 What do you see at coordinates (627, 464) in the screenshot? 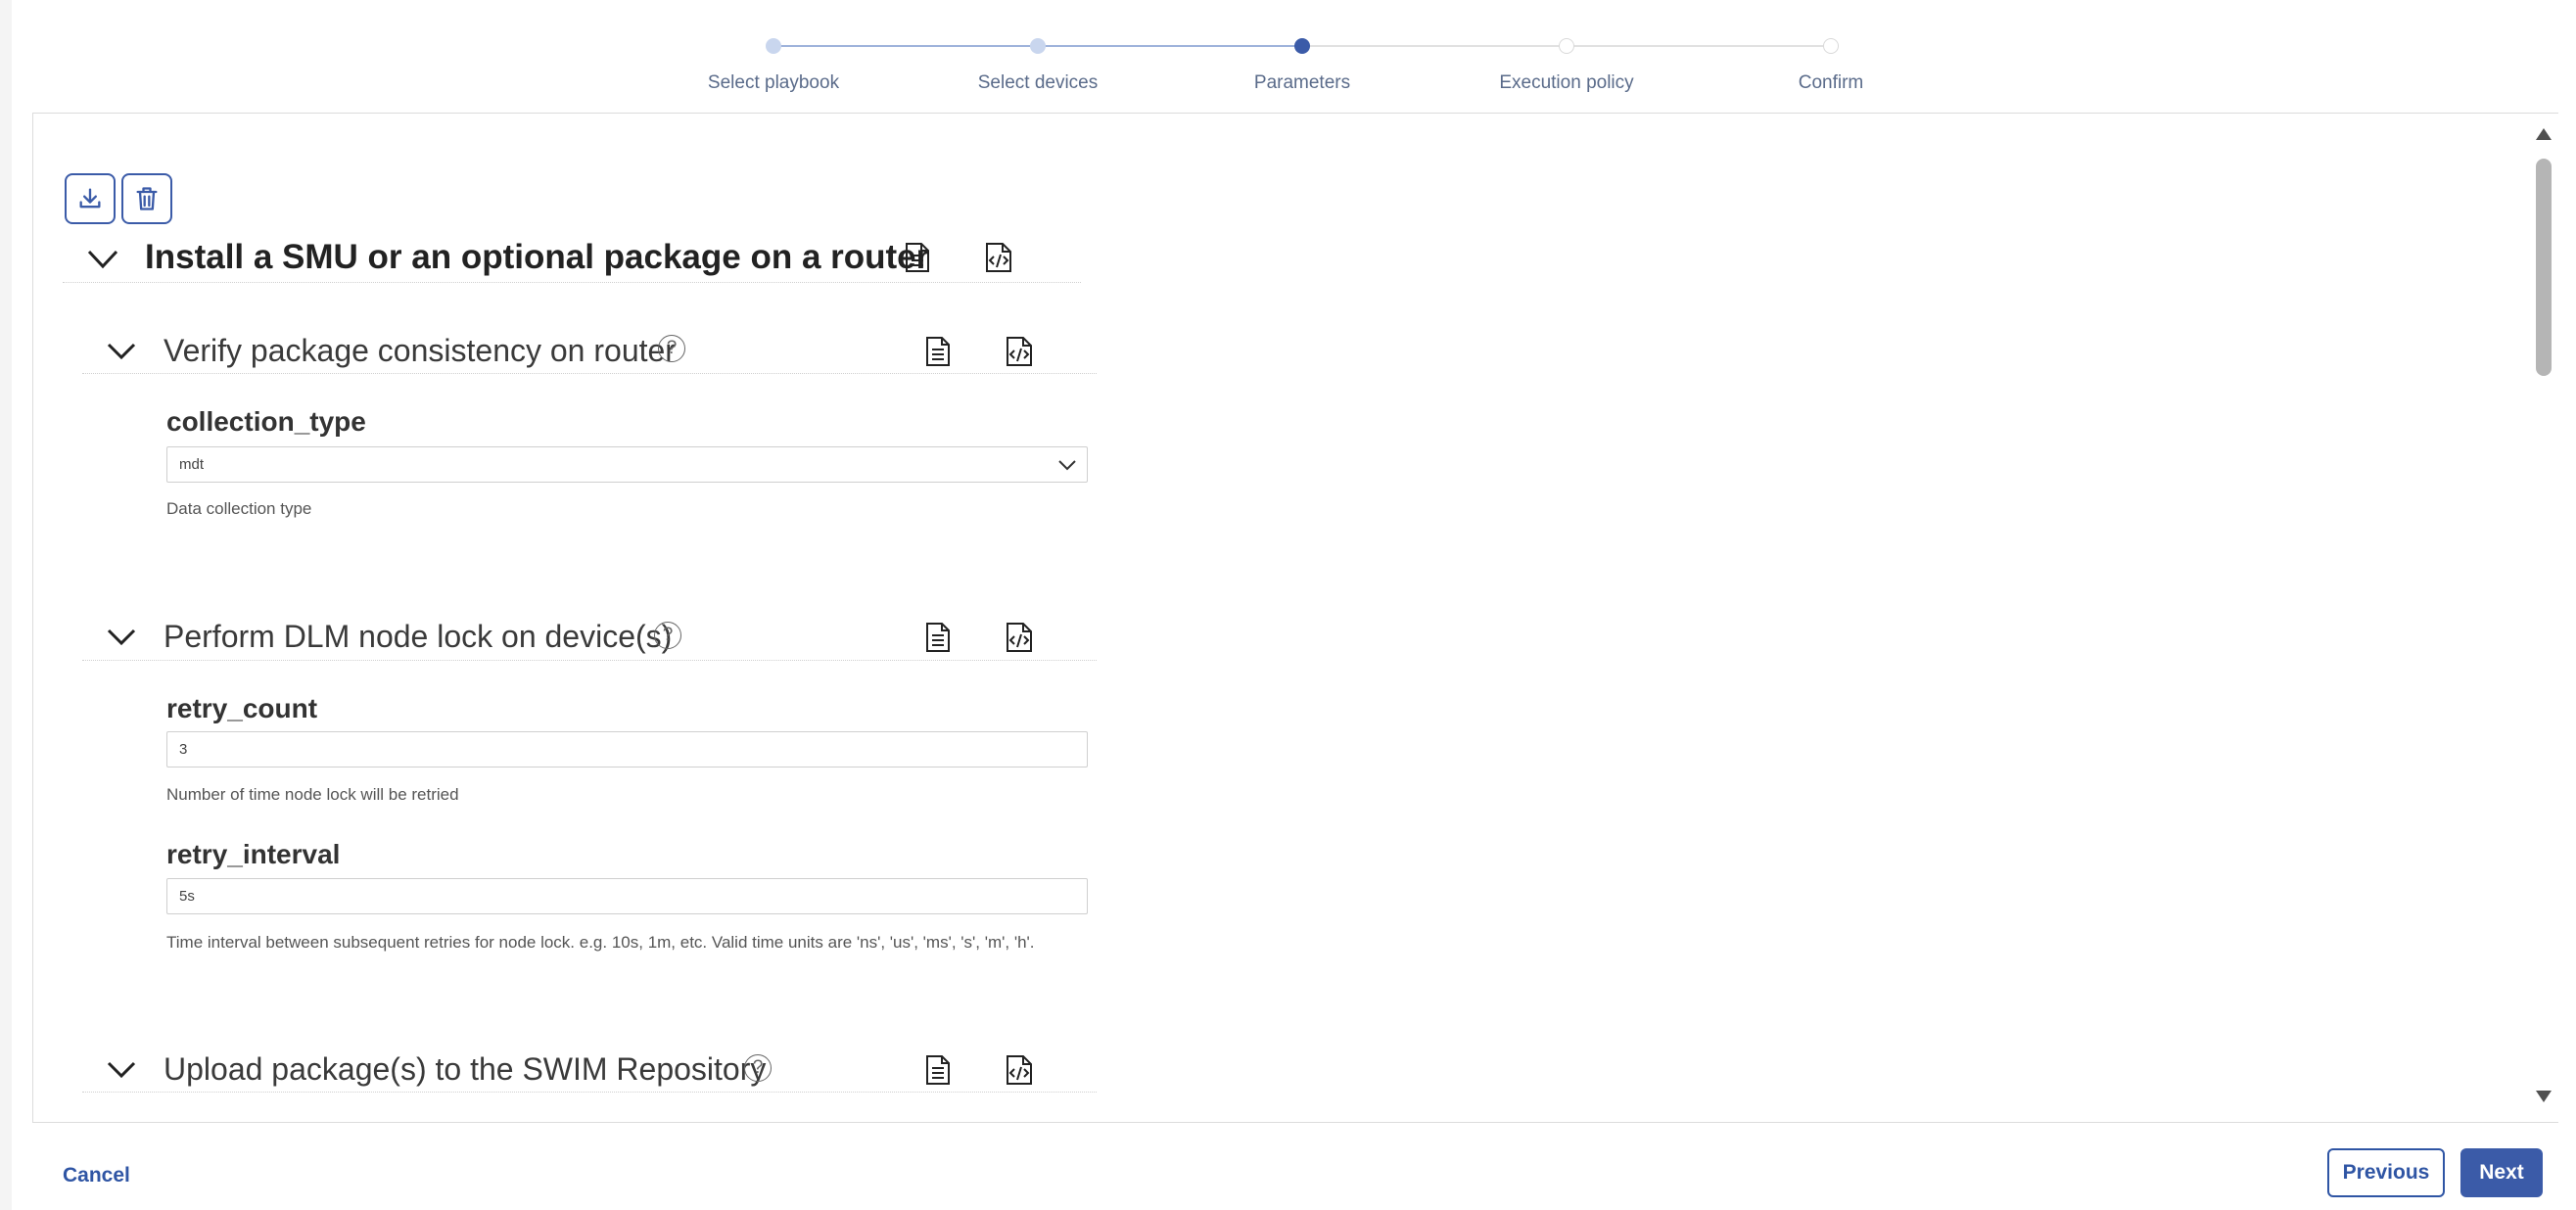
I see `collection-type-select: mdt` at bounding box center [627, 464].